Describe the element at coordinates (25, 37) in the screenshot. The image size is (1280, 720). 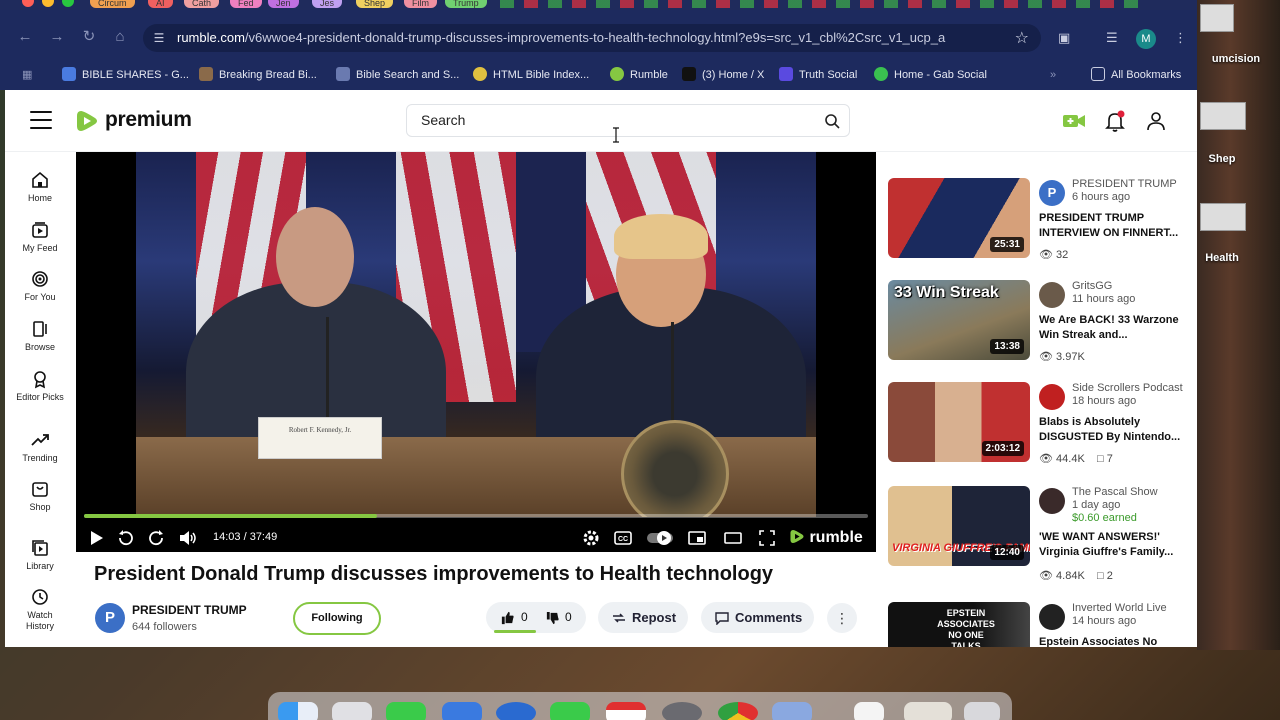
I see `back-button: ←` at that location.